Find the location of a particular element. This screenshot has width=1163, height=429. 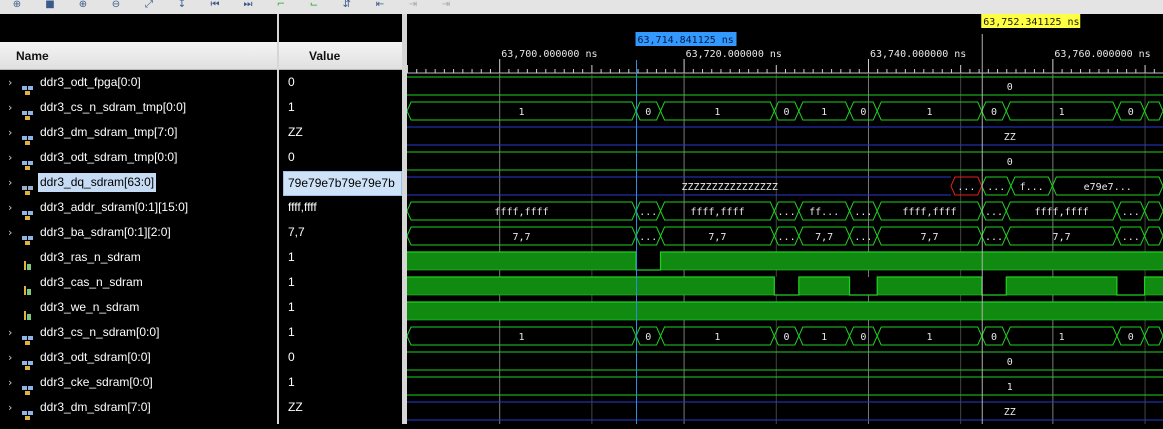

signal-row: ddr3_cas_n_sdram is located at coordinates (138, 282).